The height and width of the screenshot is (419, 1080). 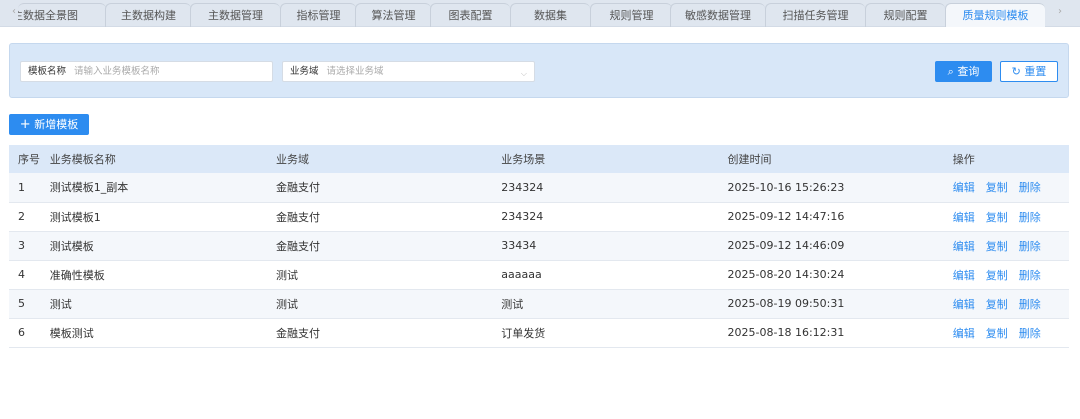 I want to click on table-row: 4 准确性模板 测试 aaaaaa 2025-08-20 14:30:24 编辑 复制 删除, so click(x=539, y=275).